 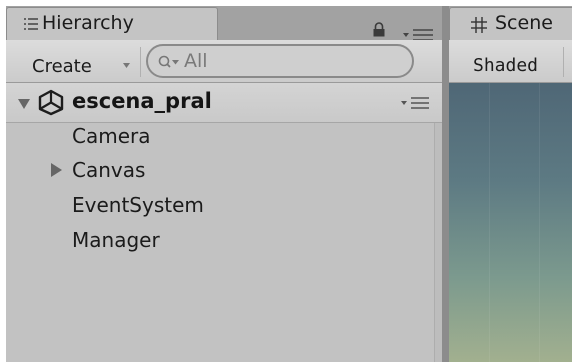 What do you see at coordinates (51, 102) in the screenshot?
I see `unity-logo-icon` at bounding box center [51, 102].